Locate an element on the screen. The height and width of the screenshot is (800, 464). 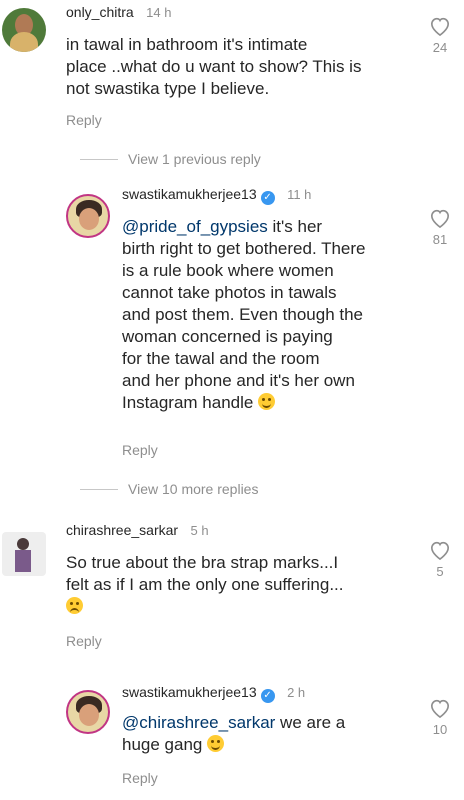
view-more-replies: View 10 more replies is located at coordinates (169, 489).